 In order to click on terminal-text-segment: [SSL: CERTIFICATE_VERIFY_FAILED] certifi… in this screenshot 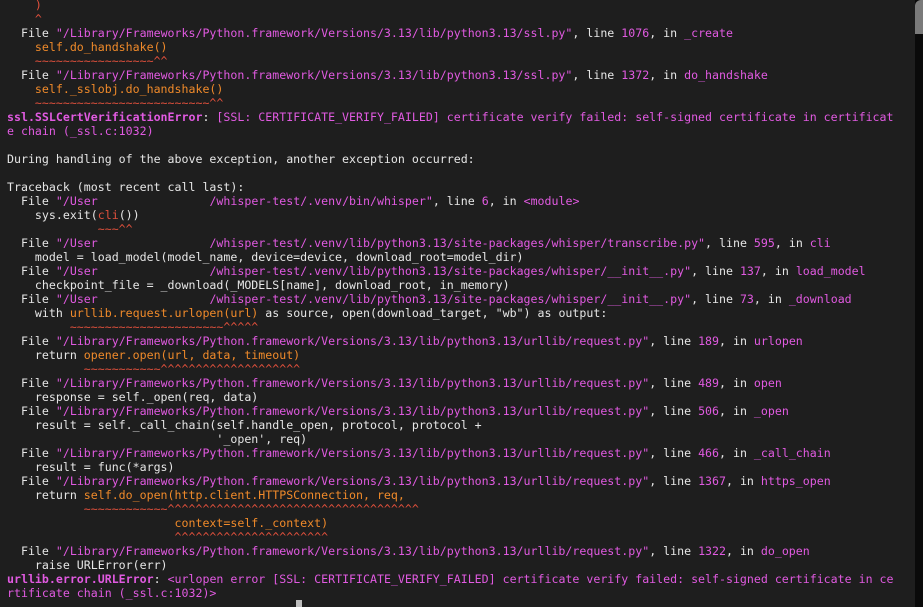, I will do `click(555, 117)`.